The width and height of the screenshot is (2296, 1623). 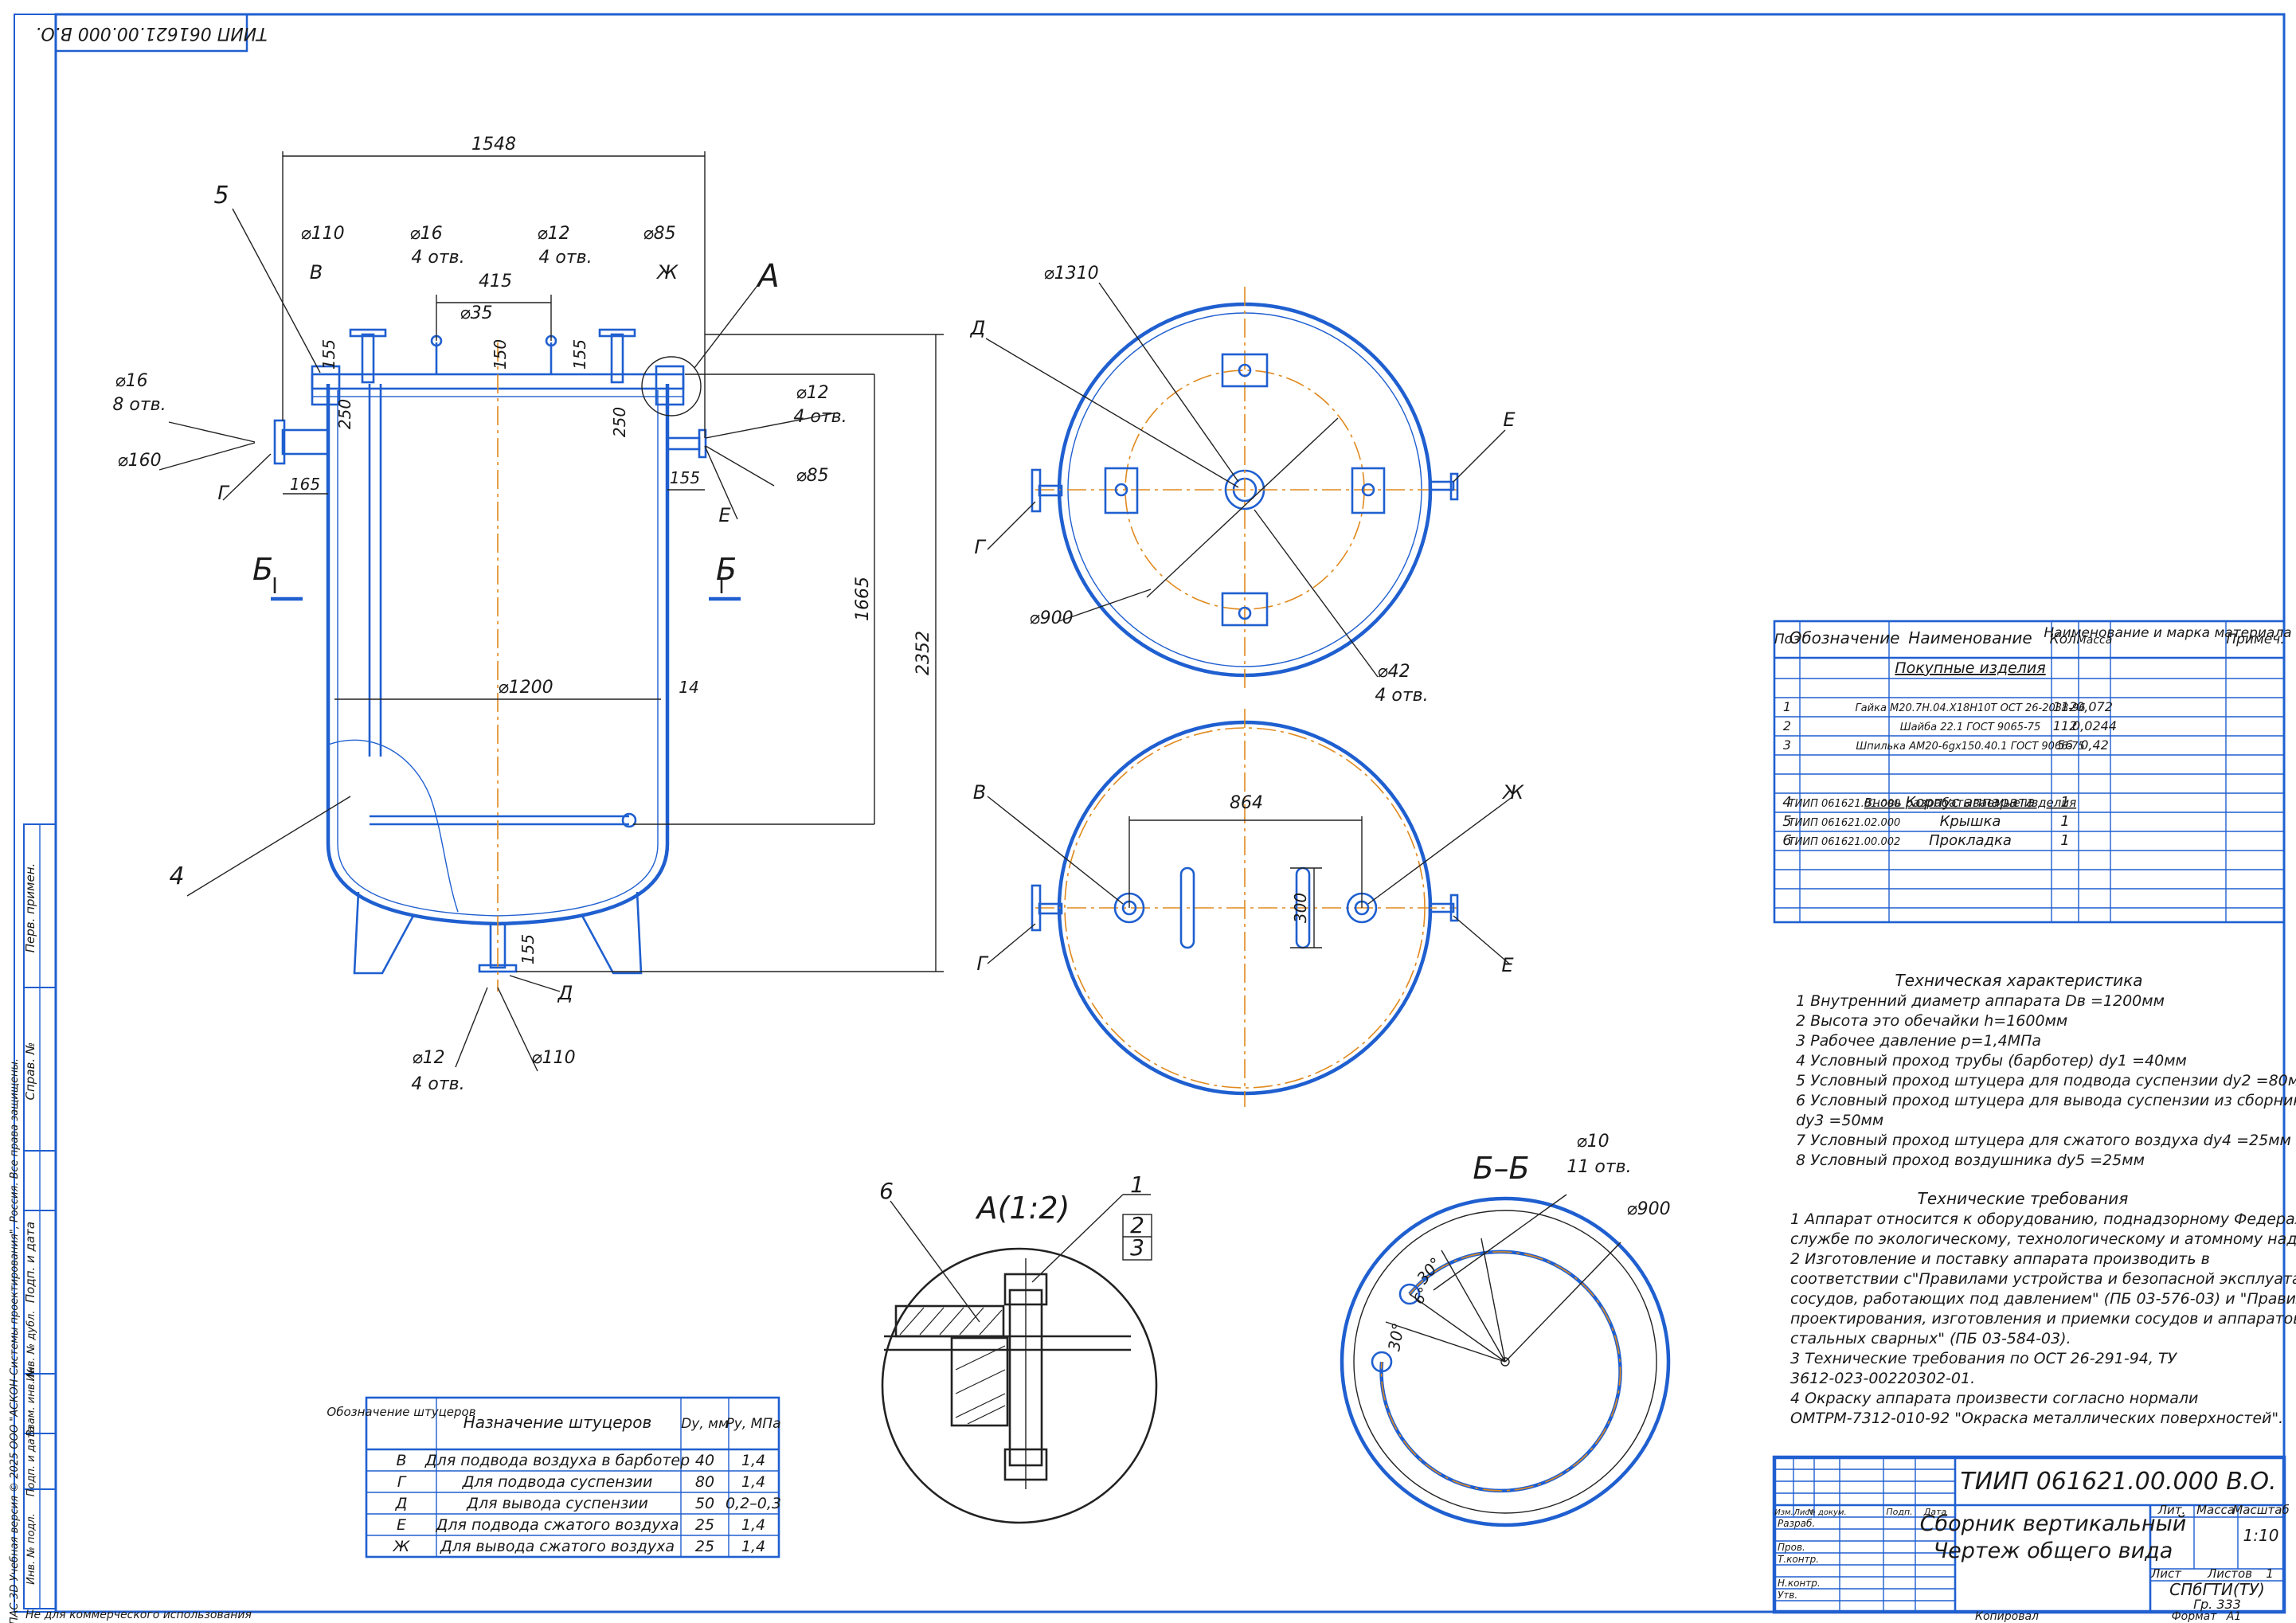 What do you see at coordinates (1429, 1270) in the screenshot?
I see `bb-ang30a: 30°` at bounding box center [1429, 1270].